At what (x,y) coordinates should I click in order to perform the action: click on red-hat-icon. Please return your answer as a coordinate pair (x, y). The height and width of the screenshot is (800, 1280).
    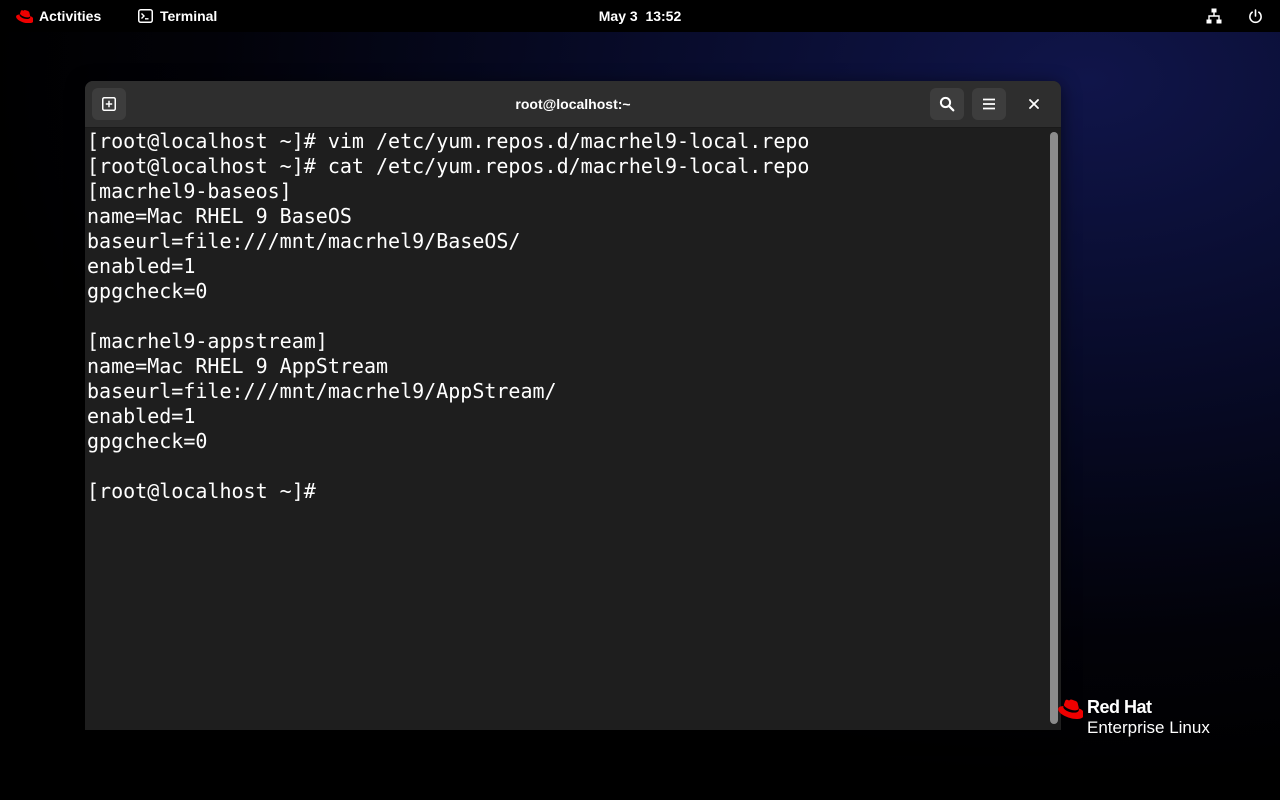
    Looking at the image, I should click on (24, 16).